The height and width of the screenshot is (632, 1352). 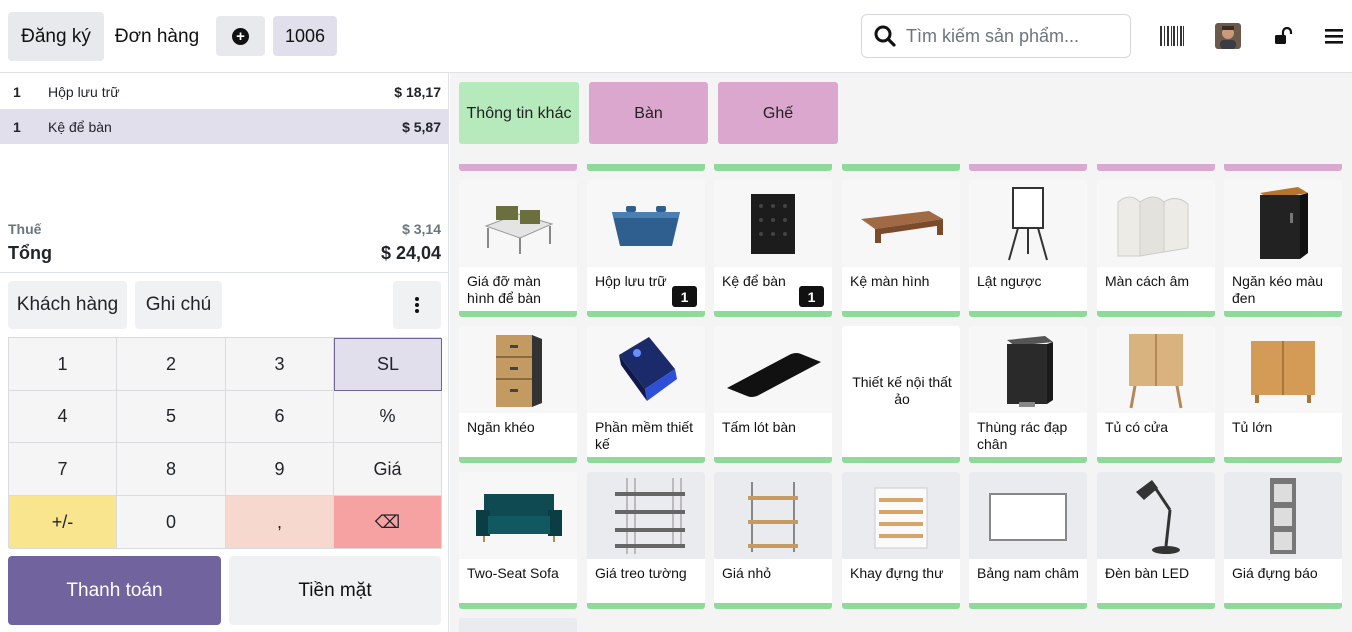 I want to click on tax-label: Thuế, so click(x=25, y=229).